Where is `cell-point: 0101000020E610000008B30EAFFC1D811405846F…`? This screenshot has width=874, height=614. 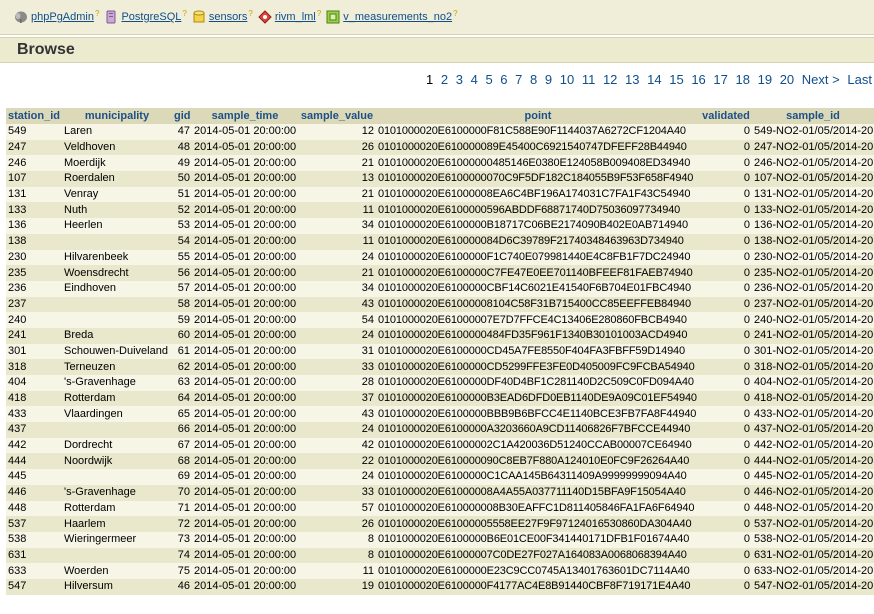
cell-point: 0101000020E610000008B30EAFFC1D811405846F… is located at coordinates (538, 508).